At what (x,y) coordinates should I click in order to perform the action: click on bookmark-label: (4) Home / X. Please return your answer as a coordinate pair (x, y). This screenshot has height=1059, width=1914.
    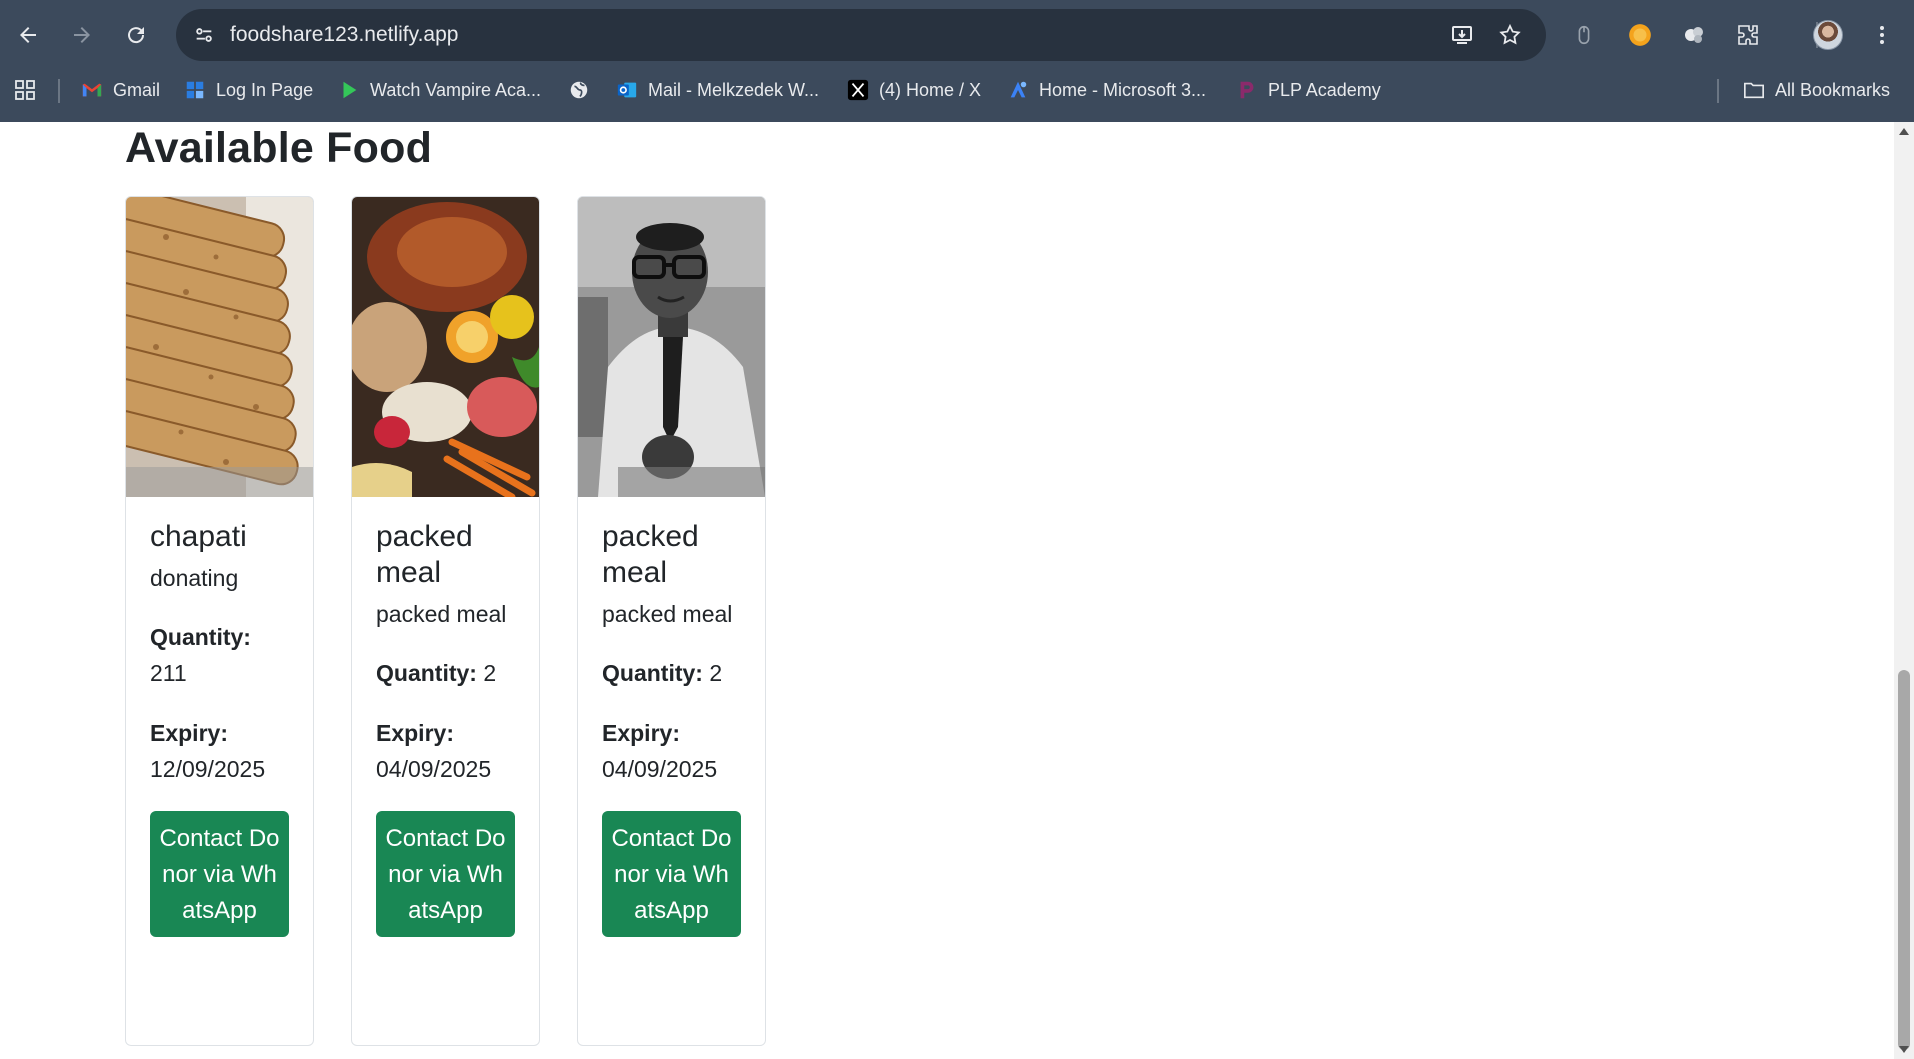
    Looking at the image, I should click on (930, 89).